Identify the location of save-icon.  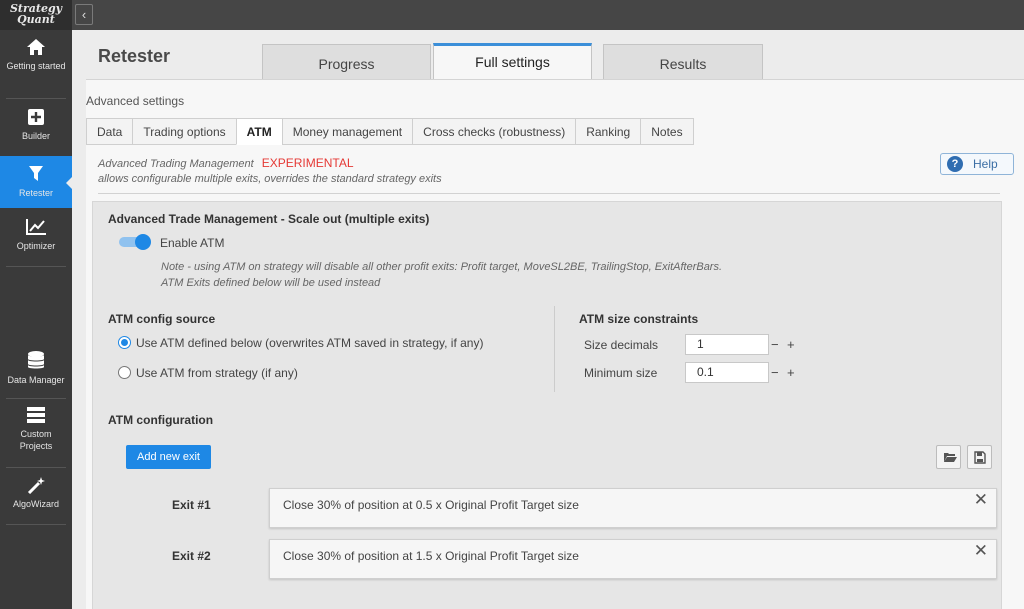
(980, 457).